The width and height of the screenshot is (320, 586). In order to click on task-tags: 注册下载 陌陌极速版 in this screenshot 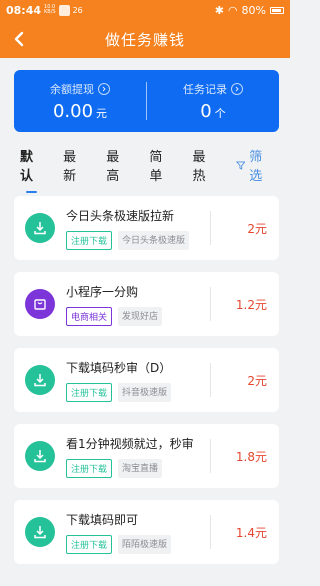, I will do `click(138, 544)`.